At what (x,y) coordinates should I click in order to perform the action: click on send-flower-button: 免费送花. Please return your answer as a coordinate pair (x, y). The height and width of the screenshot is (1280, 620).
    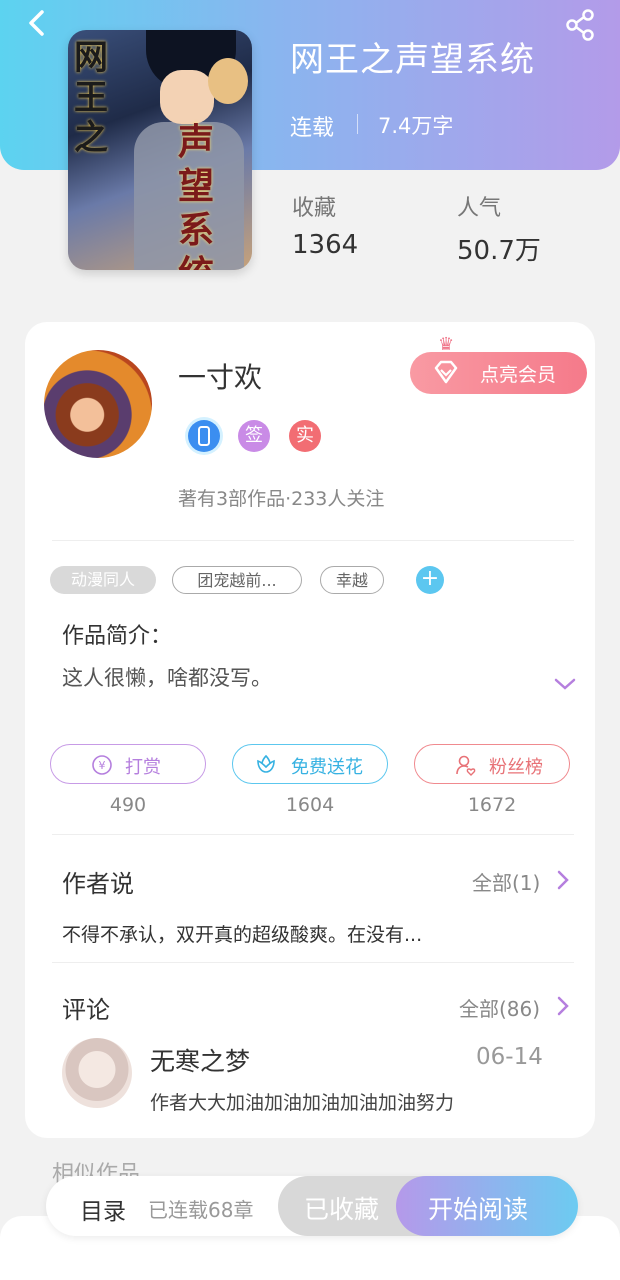
    Looking at the image, I should click on (310, 764).